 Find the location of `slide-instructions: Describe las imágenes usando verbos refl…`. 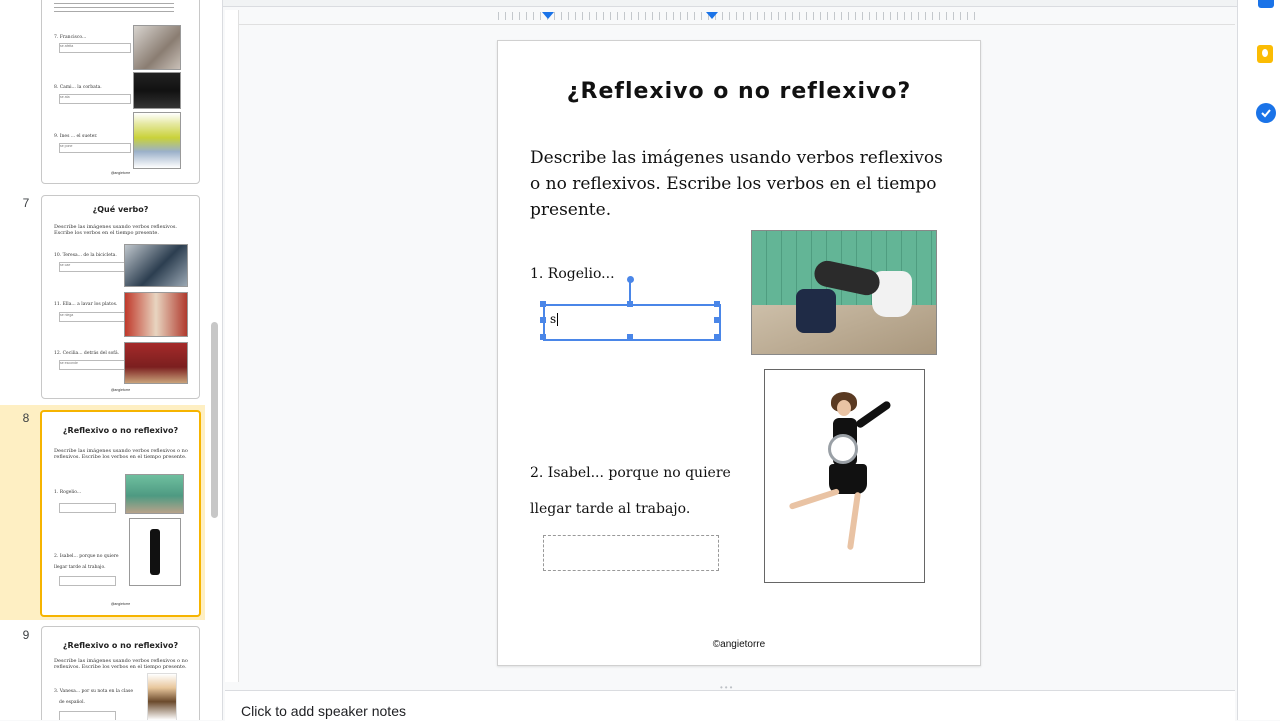

slide-instructions: Describe las imágenes usando verbos refl… is located at coordinates (740, 184).